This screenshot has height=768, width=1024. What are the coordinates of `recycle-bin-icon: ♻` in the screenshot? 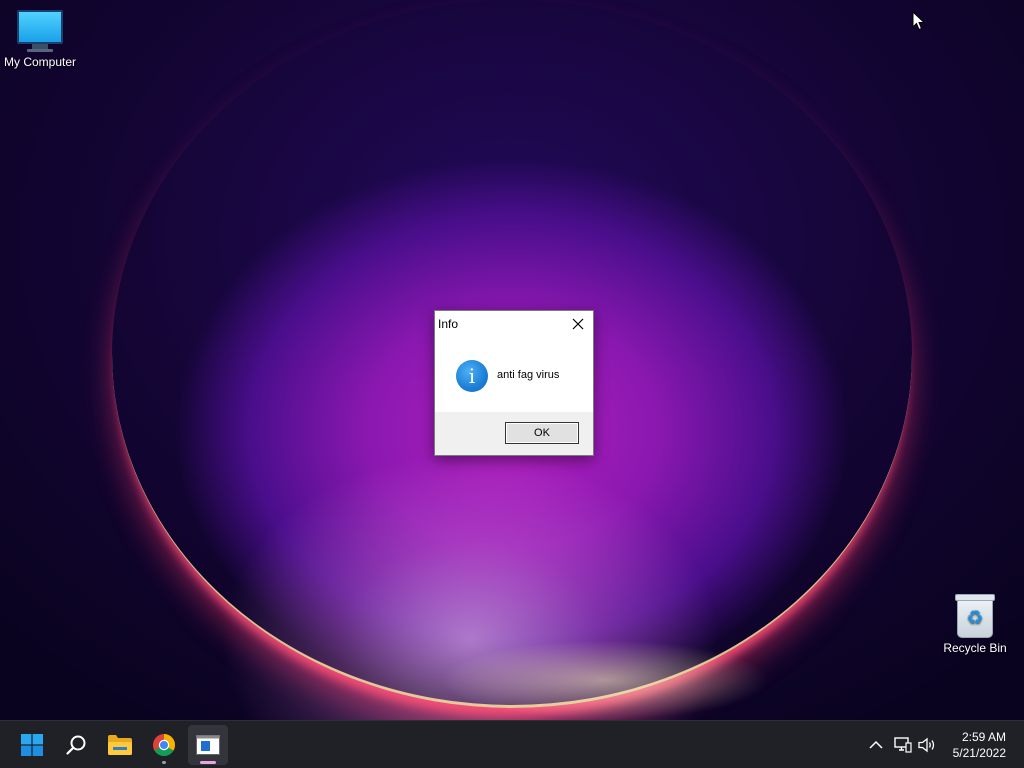 It's located at (975, 616).